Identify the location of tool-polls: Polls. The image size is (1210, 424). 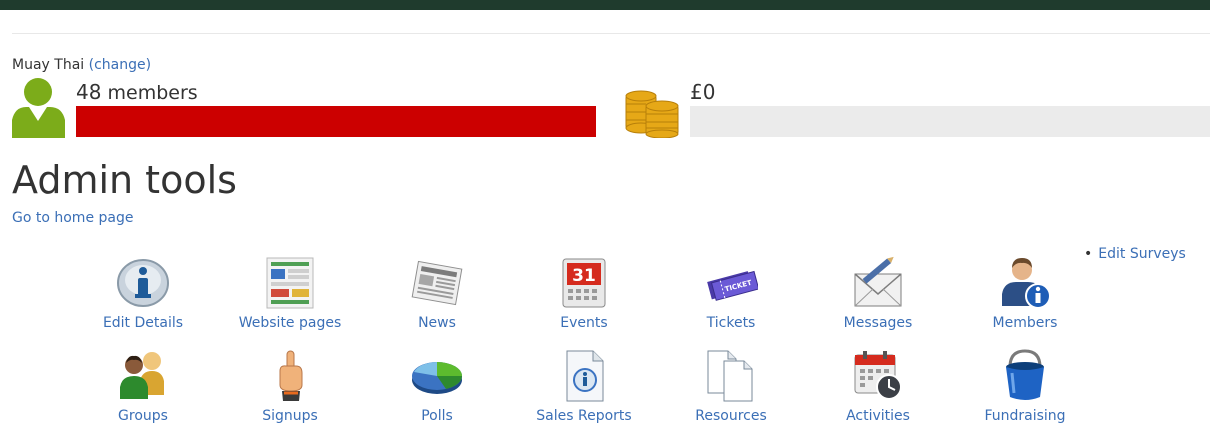
(437, 386).